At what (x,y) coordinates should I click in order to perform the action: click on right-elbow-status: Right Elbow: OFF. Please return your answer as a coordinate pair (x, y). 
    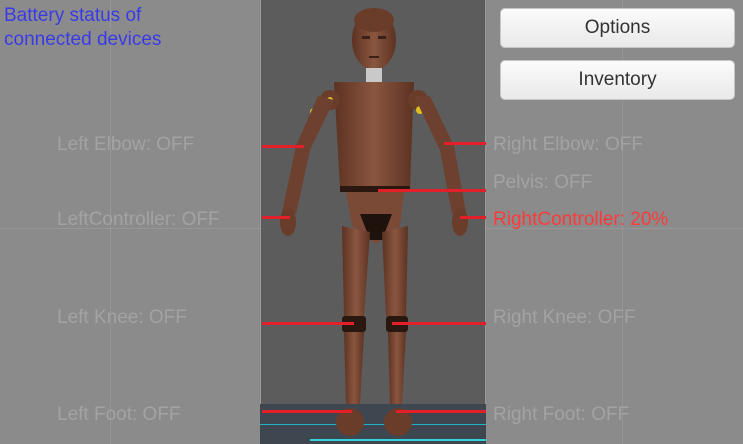
    Looking at the image, I should click on (568, 144).